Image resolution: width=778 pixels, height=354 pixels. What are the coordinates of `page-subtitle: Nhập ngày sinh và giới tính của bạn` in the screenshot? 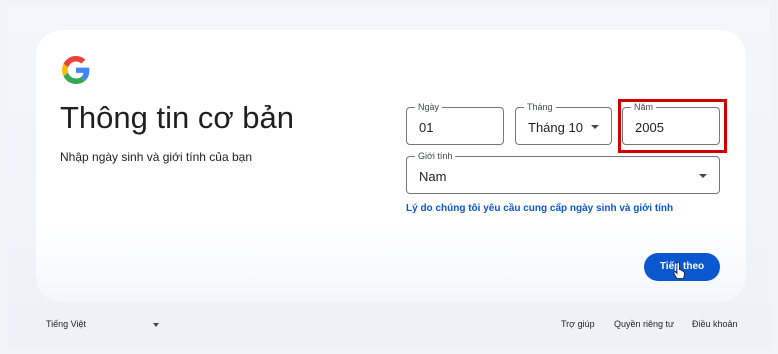 It's located at (156, 157).